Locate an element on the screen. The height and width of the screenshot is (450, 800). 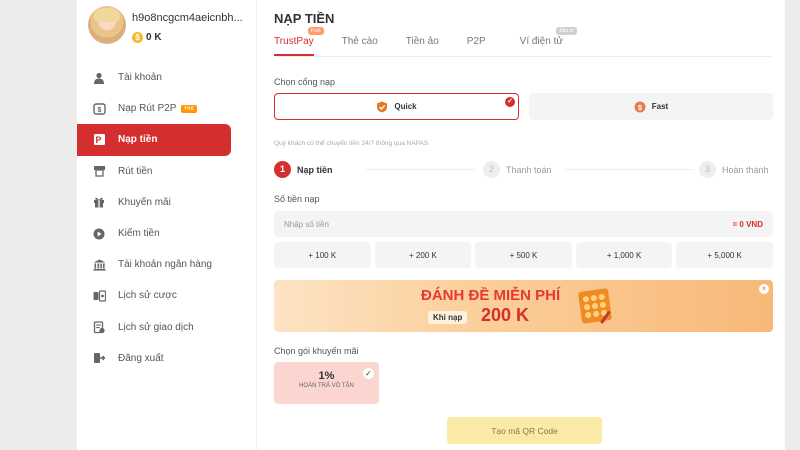
amount-label: Số tiền nạp is located at coordinates (297, 199).